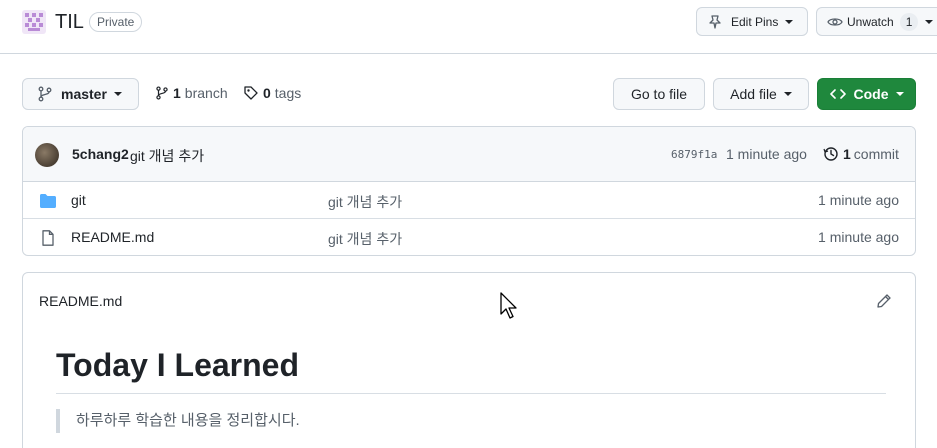 This screenshot has width=937, height=448. I want to click on branch-select-button: master, so click(80, 94).